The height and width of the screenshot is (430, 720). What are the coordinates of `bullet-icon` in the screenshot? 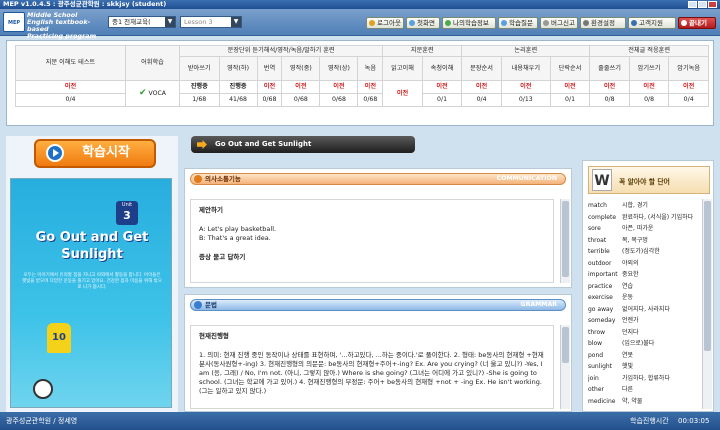 It's located at (198, 179).